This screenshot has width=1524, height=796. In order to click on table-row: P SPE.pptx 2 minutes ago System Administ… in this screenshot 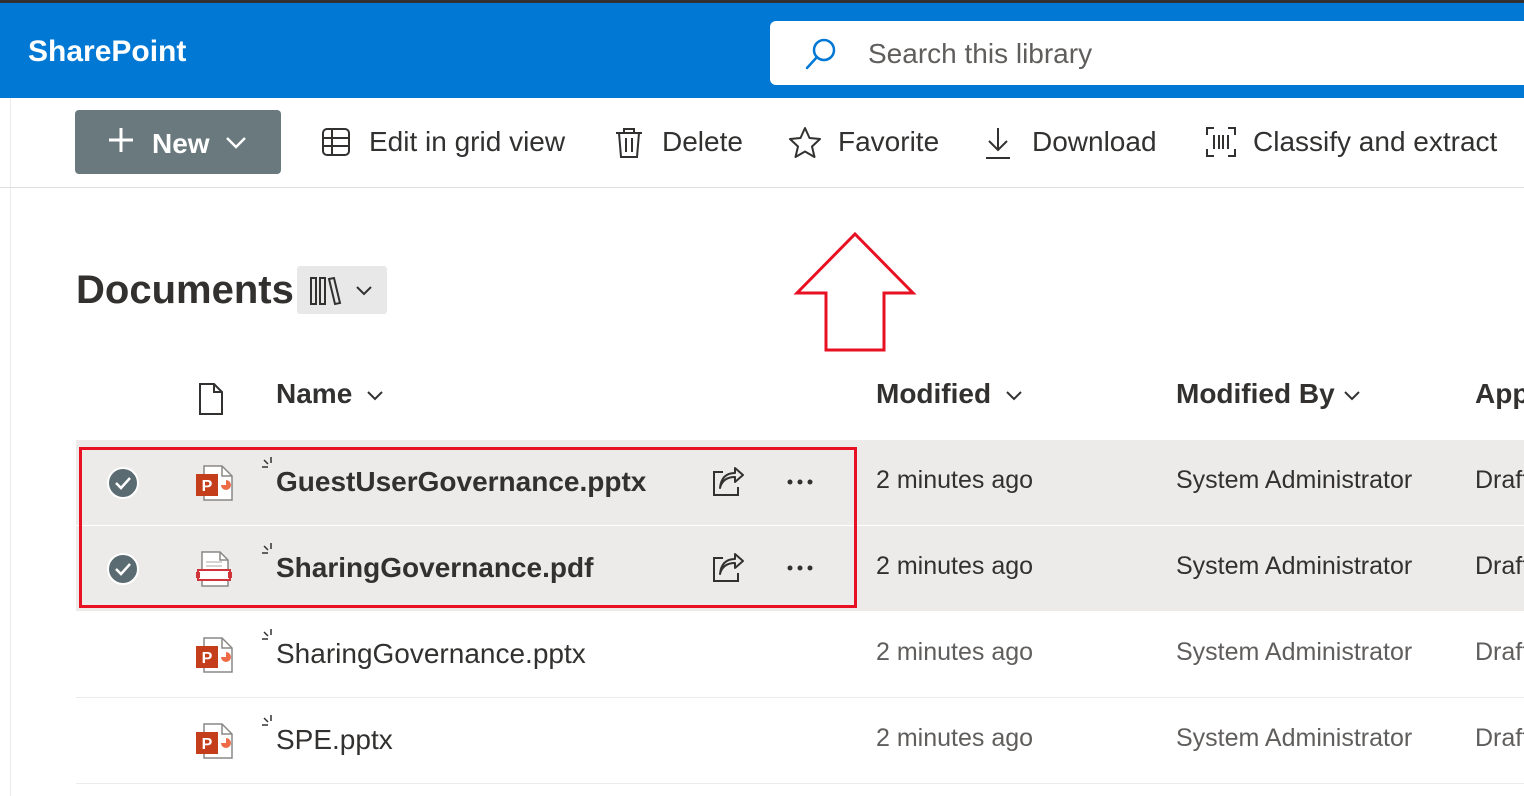, I will do `click(800, 741)`.